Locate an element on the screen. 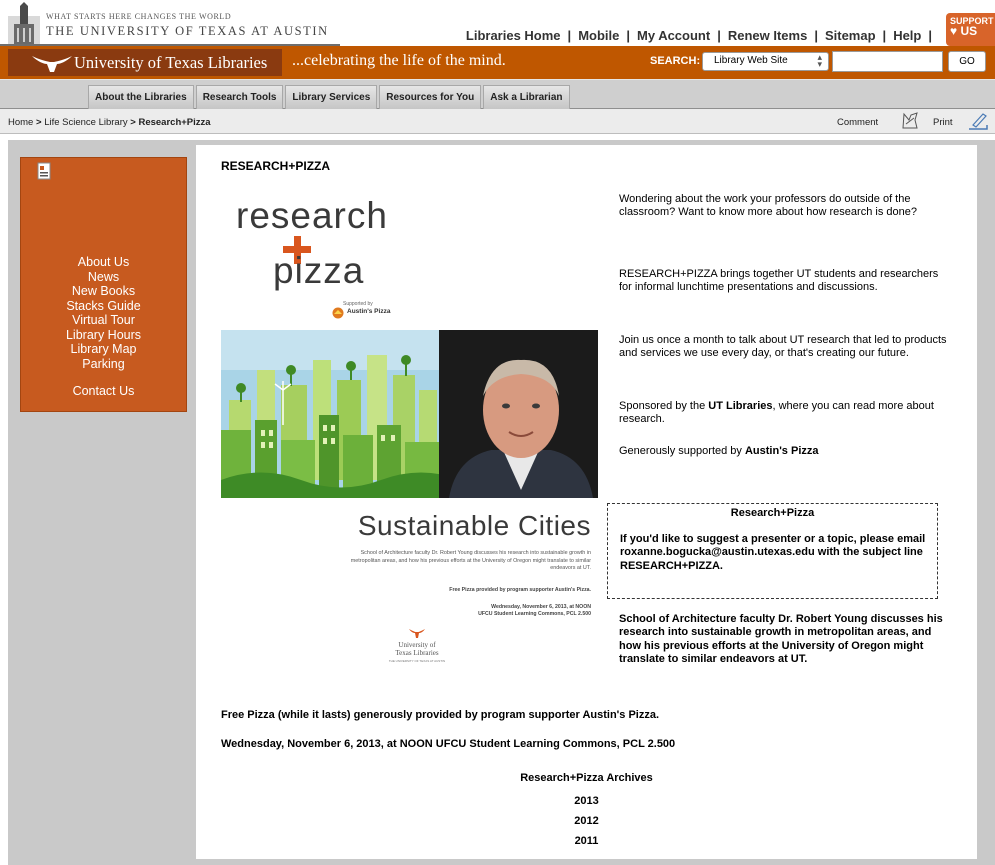 The image size is (995, 865). breadcrumb-life-science-library: Life Science Library is located at coordinates (85, 122).